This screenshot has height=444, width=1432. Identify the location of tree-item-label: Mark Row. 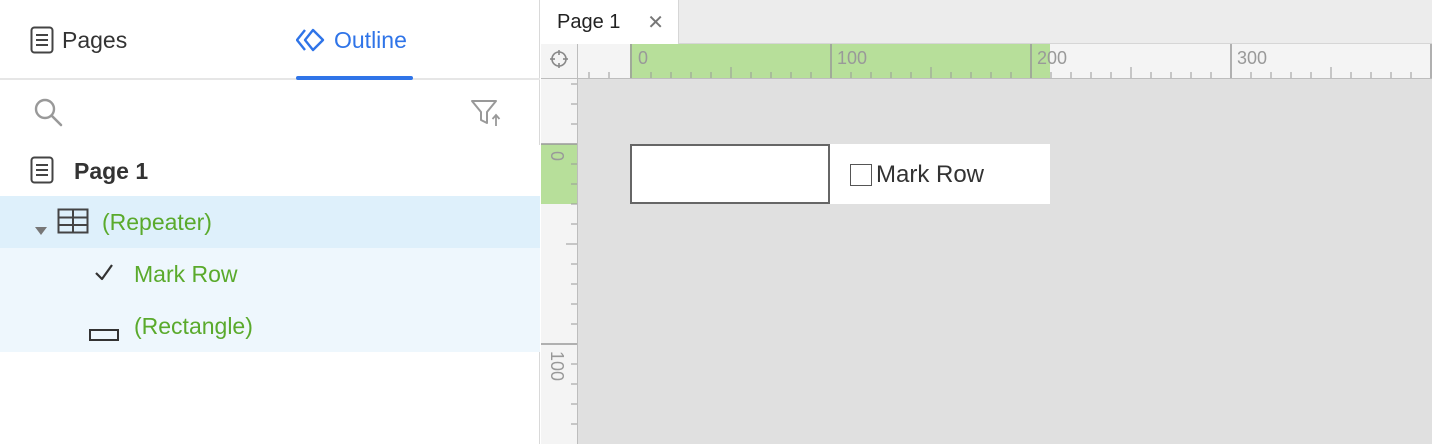
(186, 273).